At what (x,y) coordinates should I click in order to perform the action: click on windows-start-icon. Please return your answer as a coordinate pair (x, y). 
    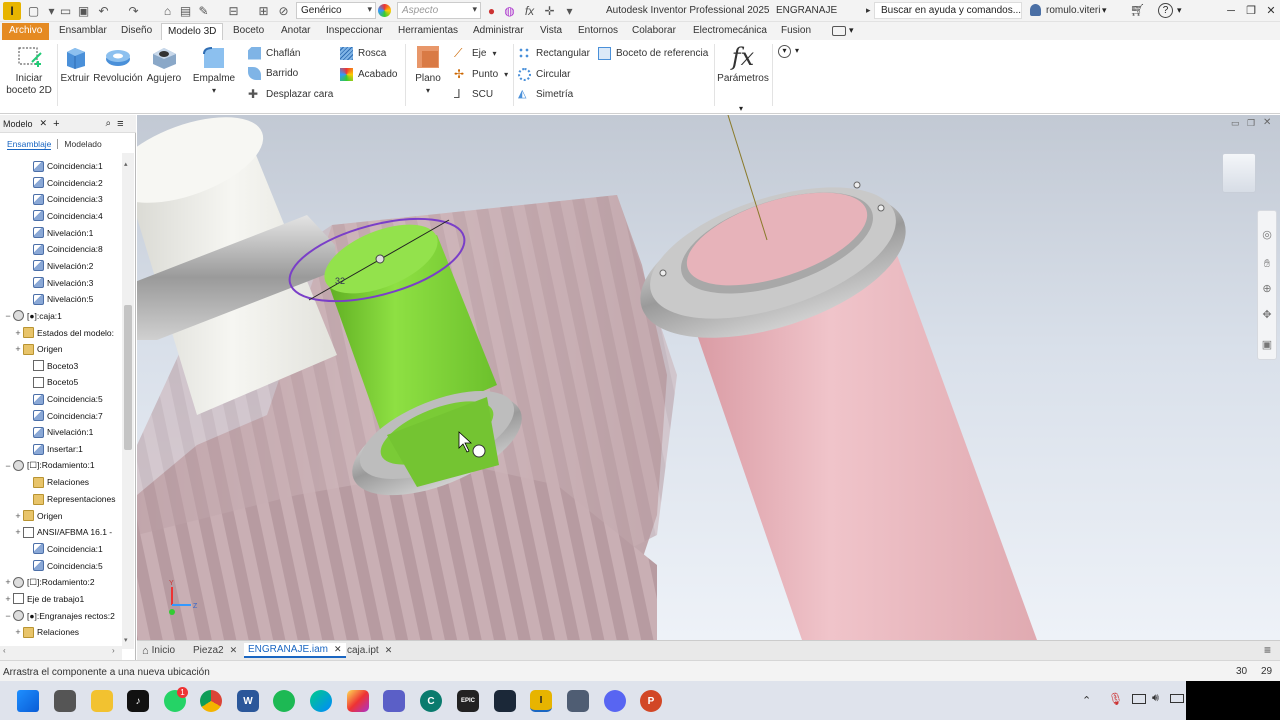
    Looking at the image, I should click on (28, 701).